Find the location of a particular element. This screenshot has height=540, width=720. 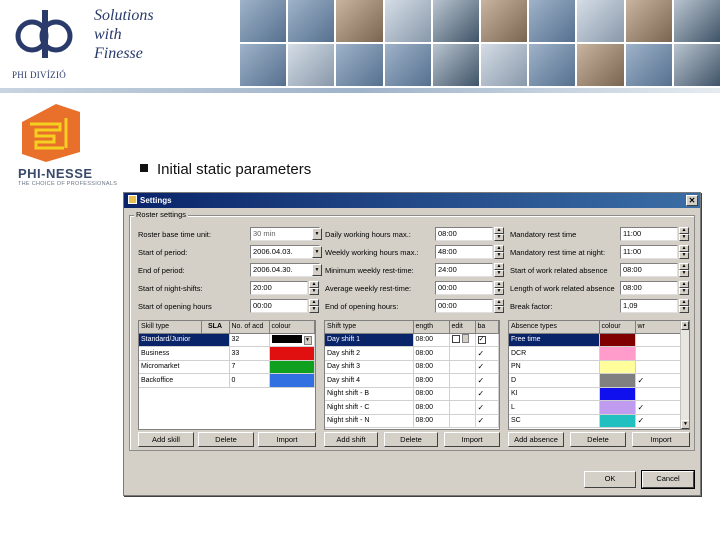

table-row: Standard/Junior 32 ▼ is located at coordinates (227, 340).